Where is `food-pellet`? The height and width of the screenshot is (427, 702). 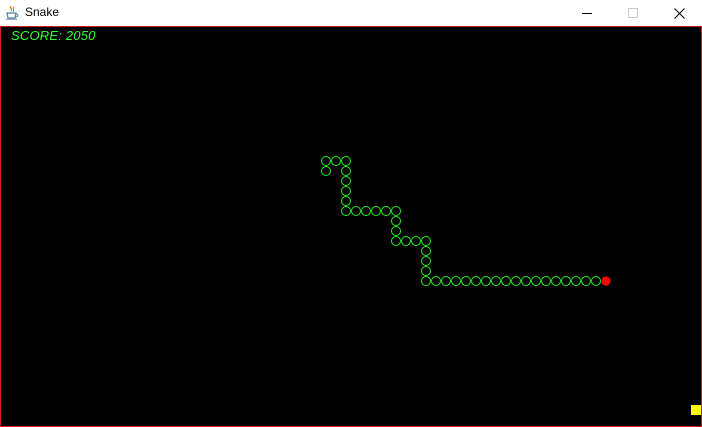
food-pellet is located at coordinates (696, 410).